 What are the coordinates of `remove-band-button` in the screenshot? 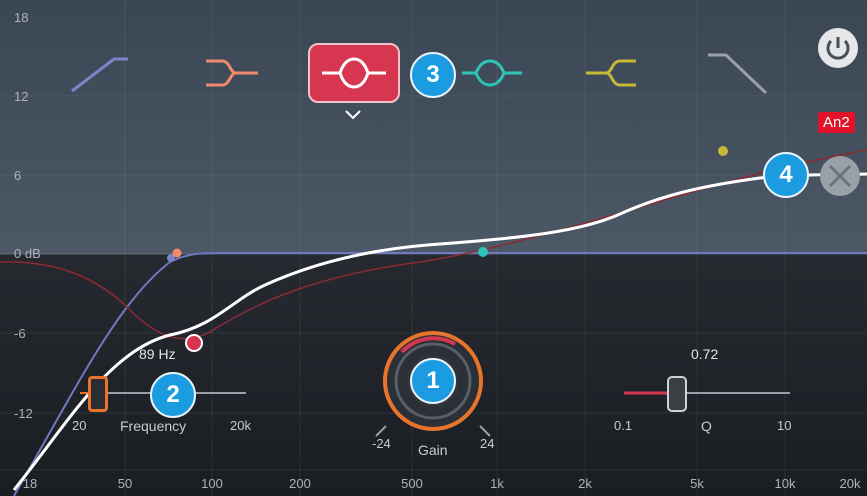 It's located at (840, 176).